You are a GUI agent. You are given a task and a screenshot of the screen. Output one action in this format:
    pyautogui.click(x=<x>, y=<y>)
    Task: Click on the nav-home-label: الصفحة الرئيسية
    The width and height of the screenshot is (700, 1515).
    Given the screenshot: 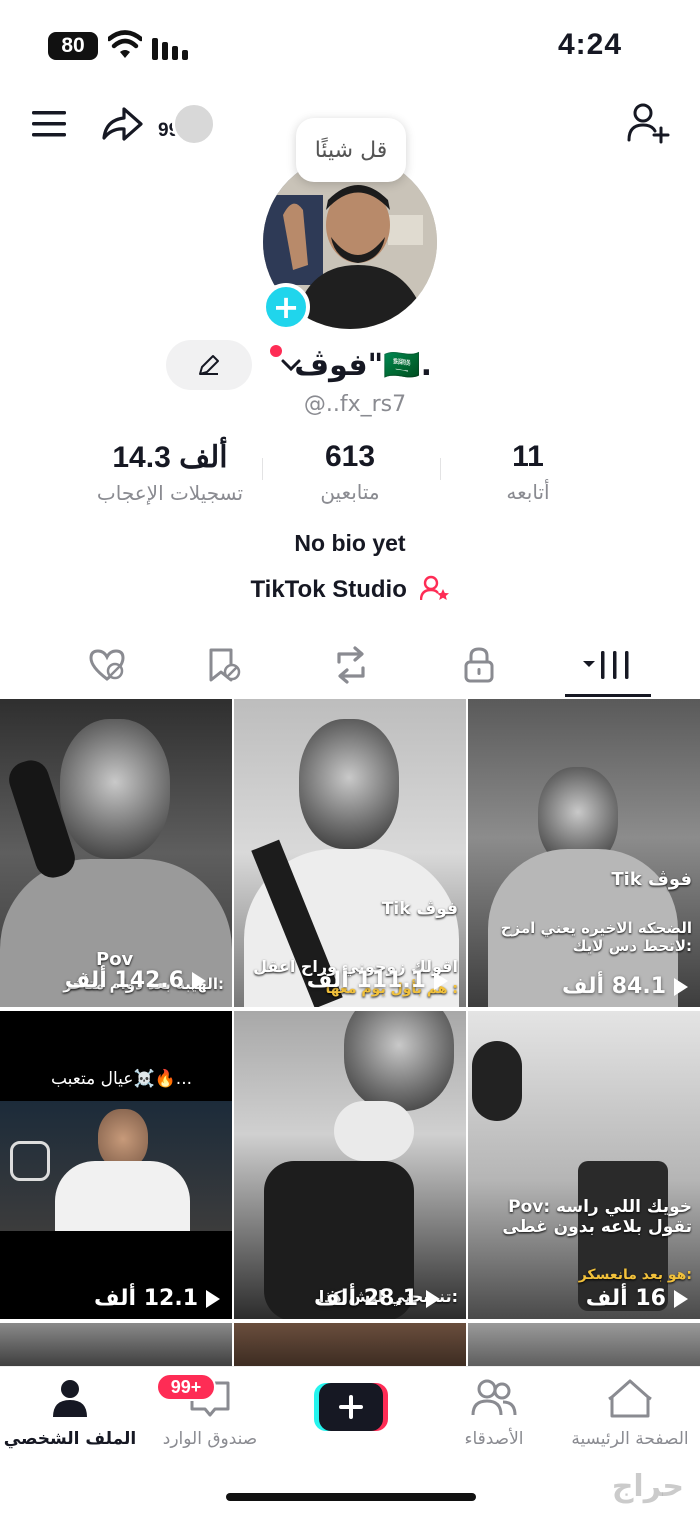 What is the action you would take?
    pyautogui.click(x=630, y=1439)
    